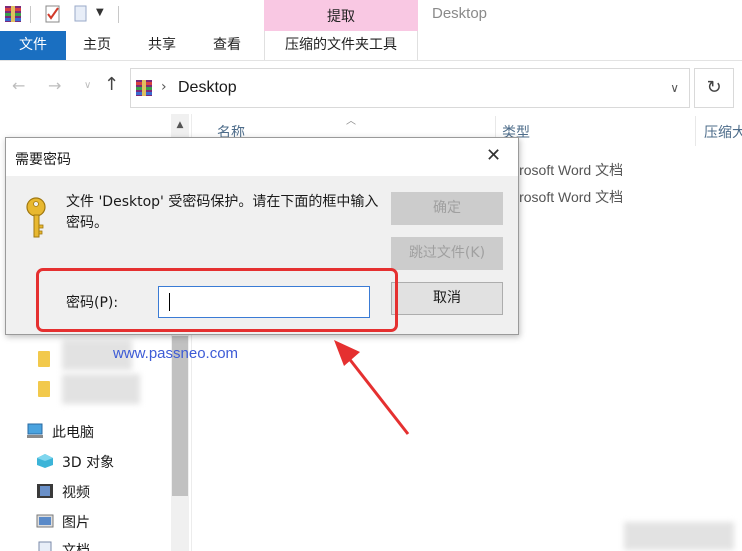 Image resolution: width=742 pixels, height=551 pixels. I want to click on customize-toolbar-icon: ▼, so click(100, 12).